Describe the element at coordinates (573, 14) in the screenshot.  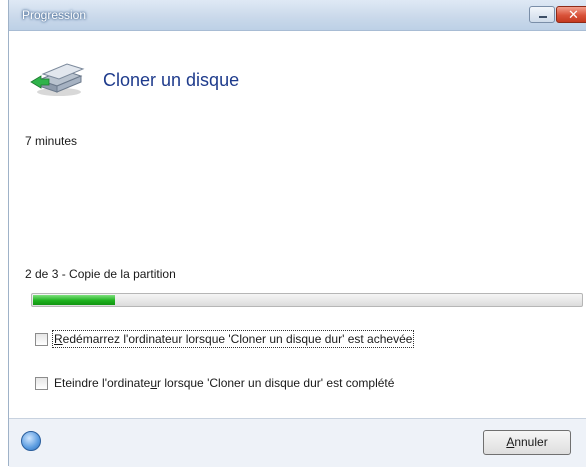
I see `close-icon: ✕` at that location.